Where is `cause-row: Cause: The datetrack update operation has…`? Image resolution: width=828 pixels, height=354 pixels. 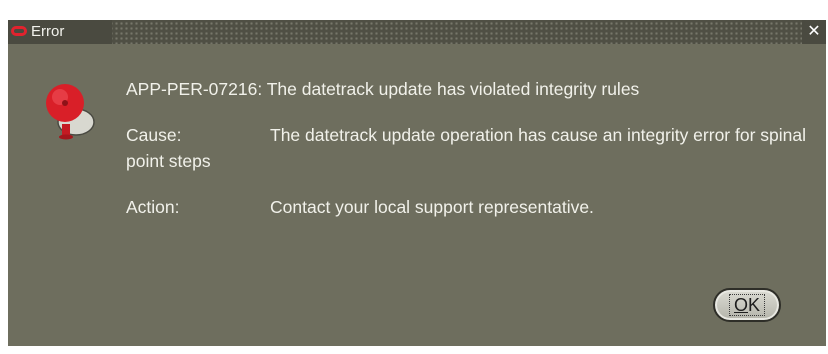
cause-row: Cause: The datetrack update operation has… is located at coordinates (471, 148).